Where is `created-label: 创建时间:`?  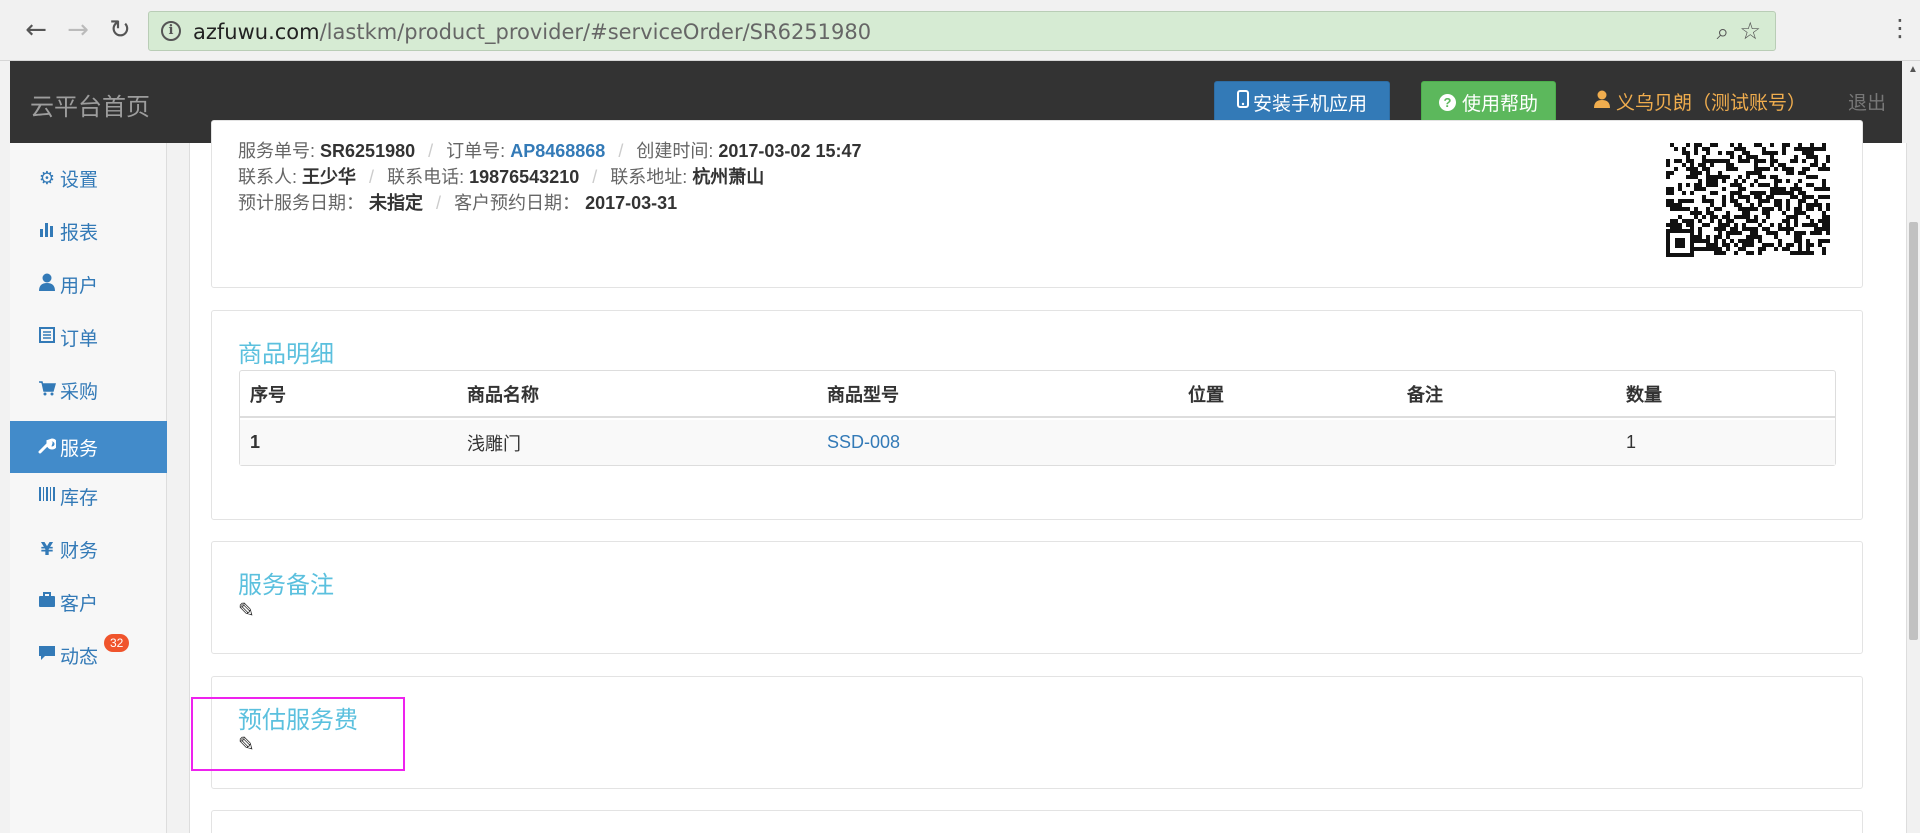 created-label: 创建时间: is located at coordinates (675, 151).